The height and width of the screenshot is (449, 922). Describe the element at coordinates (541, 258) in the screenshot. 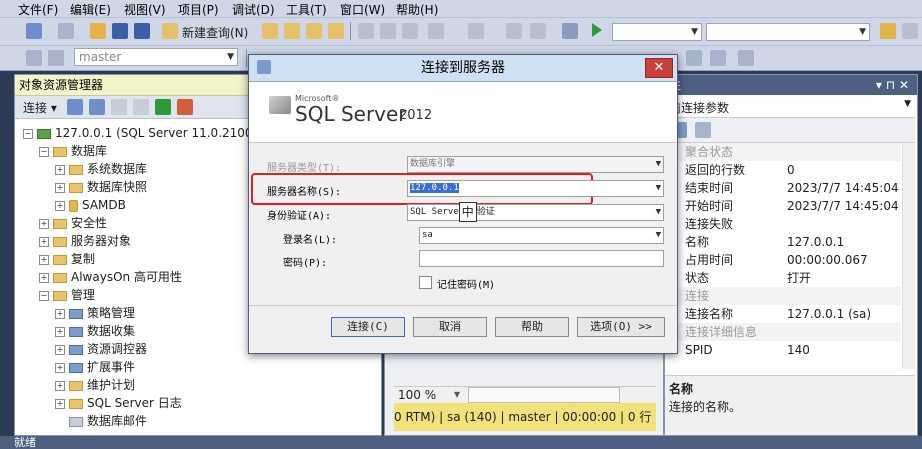

I see `password-input` at that location.